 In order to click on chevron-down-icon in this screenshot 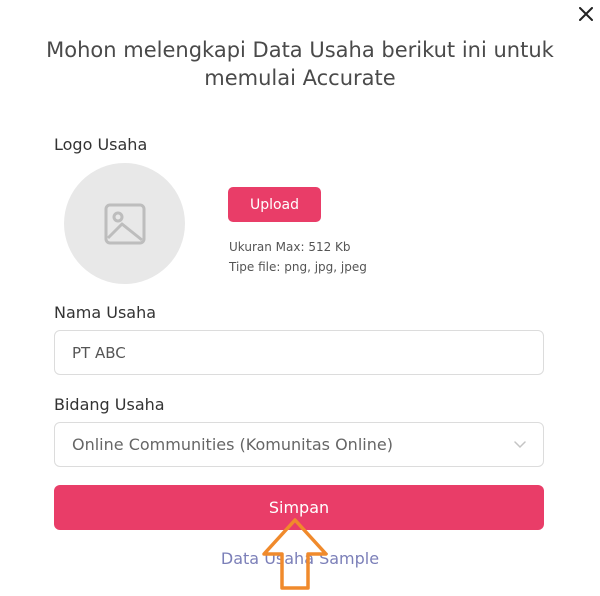, I will do `click(520, 444)`.